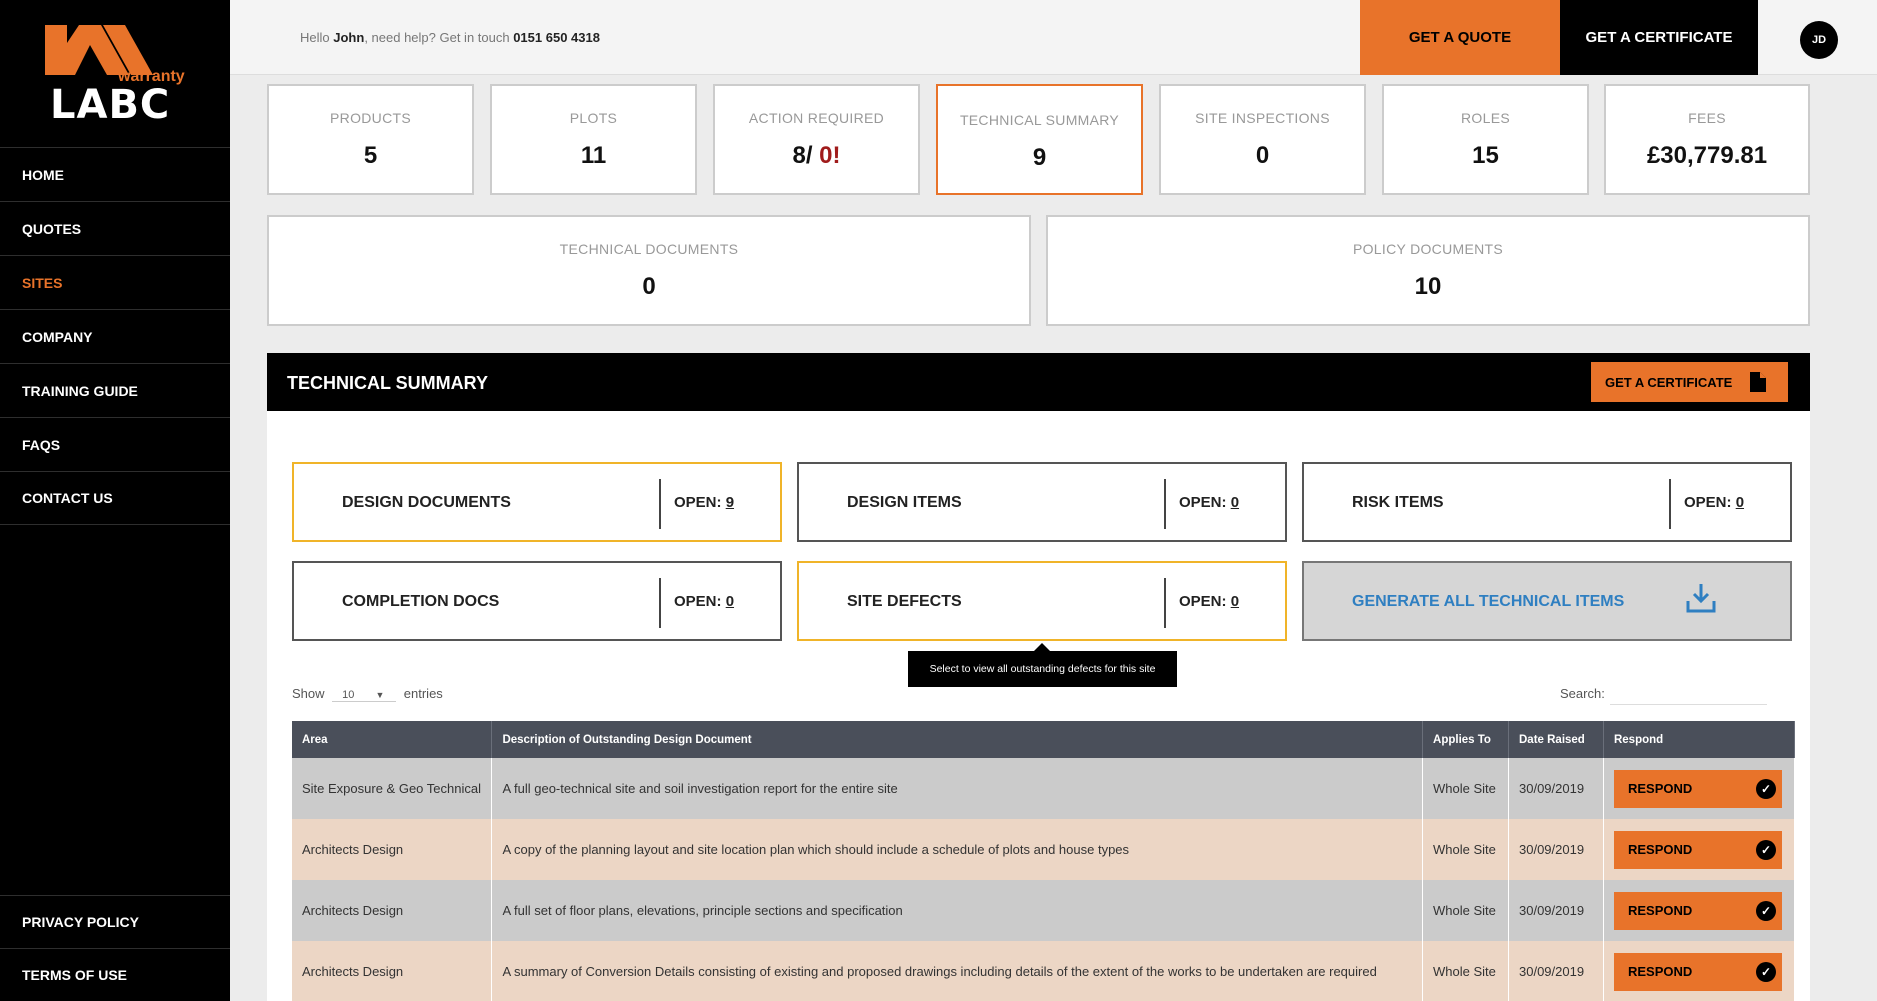 This screenshot has width=1877, height=1001. Describe the element at coordinates (115, 390) in the screenshot. I see `sidebar-item-training-guide: TRAINING GUIDE` at that location.